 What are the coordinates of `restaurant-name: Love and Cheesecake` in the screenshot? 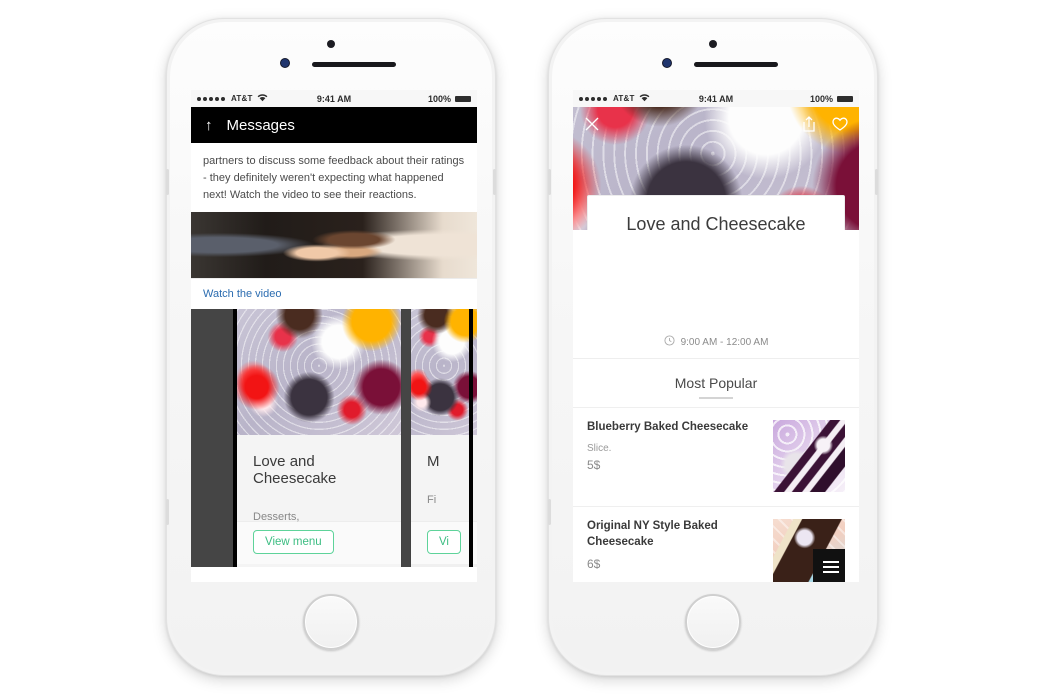 It's located at (716, 222).